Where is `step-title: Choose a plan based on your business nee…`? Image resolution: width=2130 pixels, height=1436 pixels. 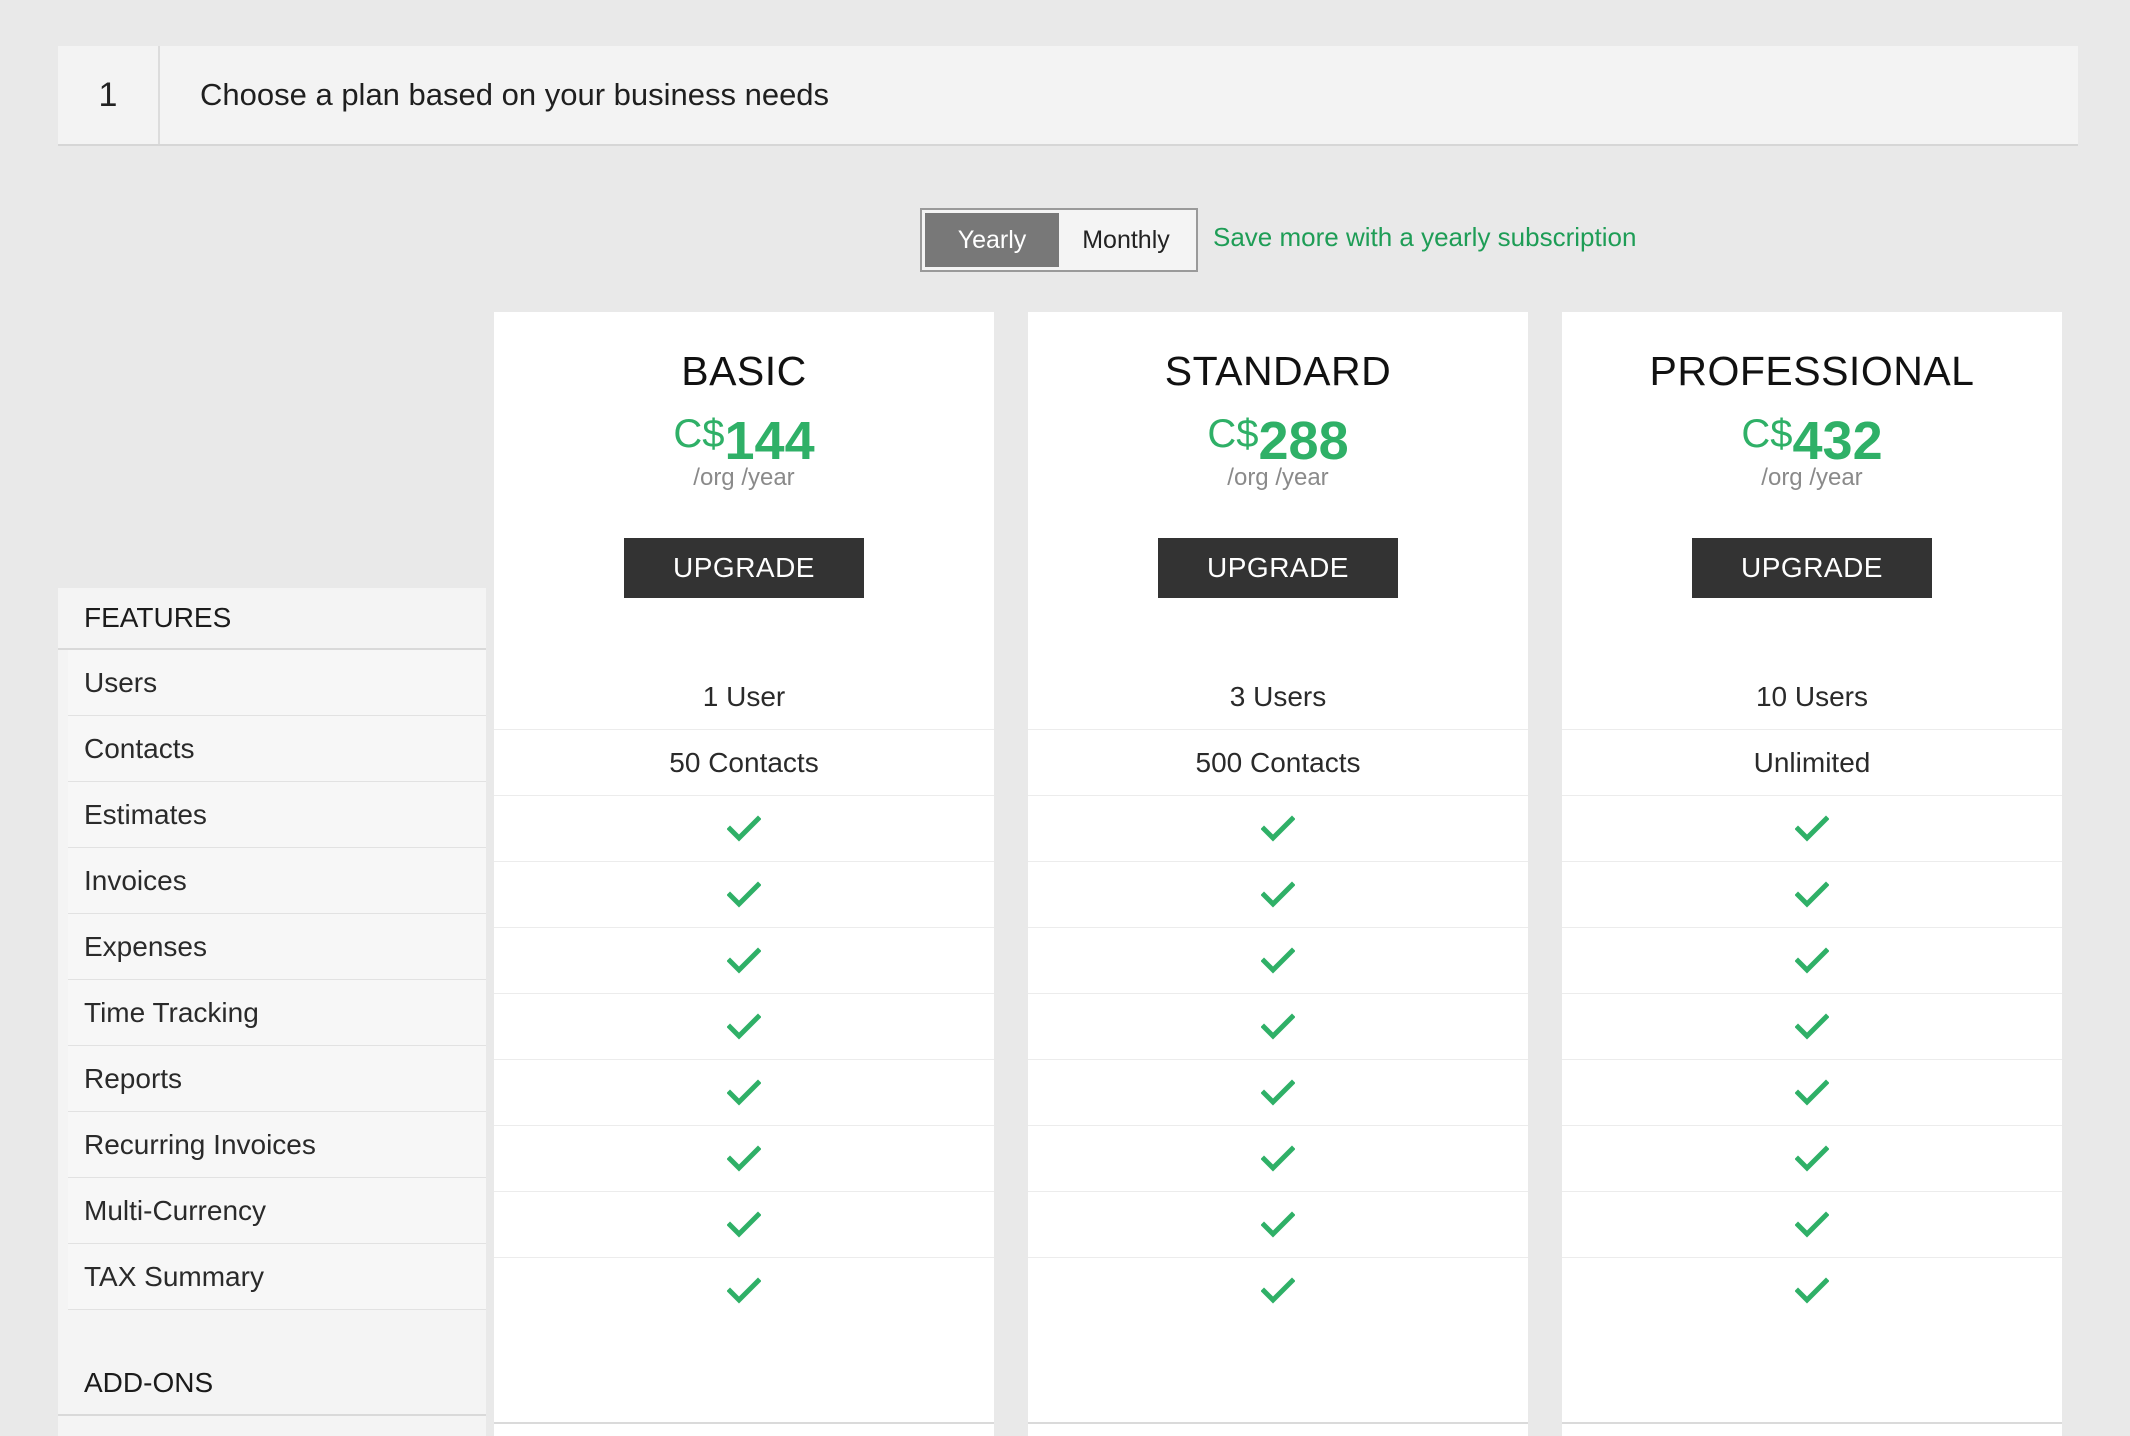 step-title: Choose a plan based on your business nee… is located at coordinates (515, 94).